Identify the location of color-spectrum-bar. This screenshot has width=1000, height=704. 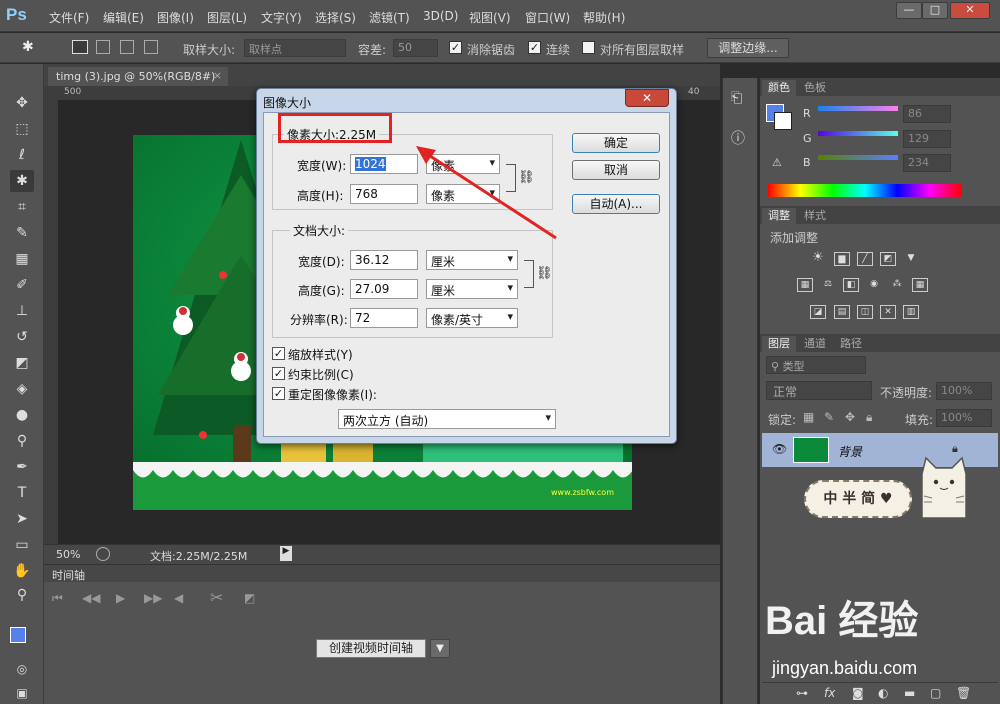
(865, 190).